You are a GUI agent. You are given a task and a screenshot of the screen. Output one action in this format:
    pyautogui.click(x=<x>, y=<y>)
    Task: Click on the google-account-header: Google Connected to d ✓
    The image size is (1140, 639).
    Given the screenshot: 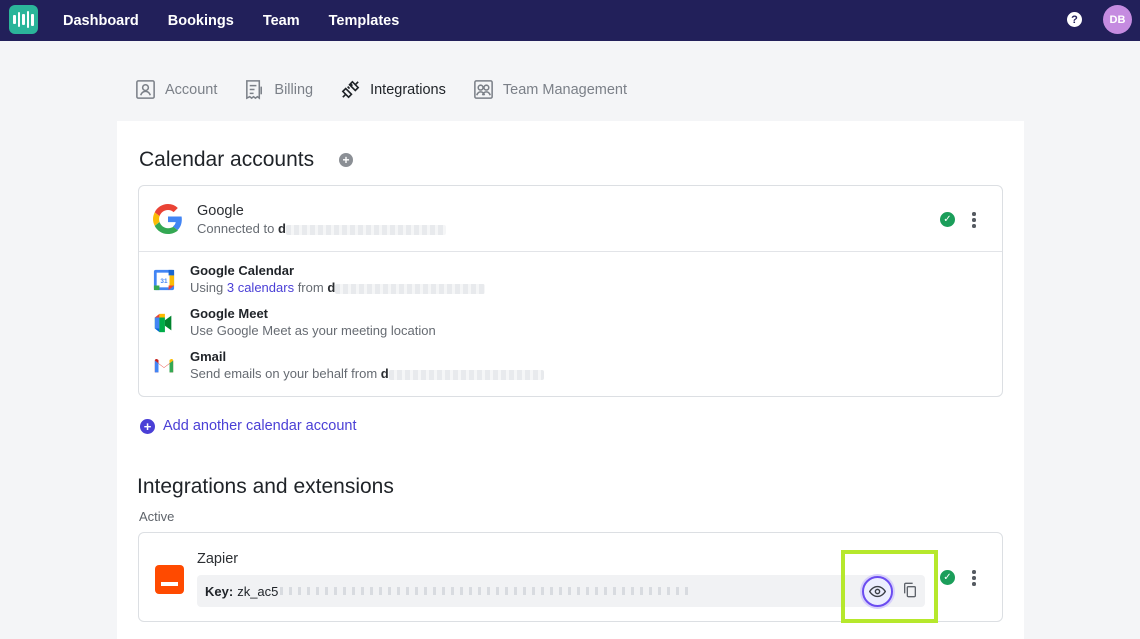 What is the action you would take?
    pyautogui.click(x=570, y=219)
    